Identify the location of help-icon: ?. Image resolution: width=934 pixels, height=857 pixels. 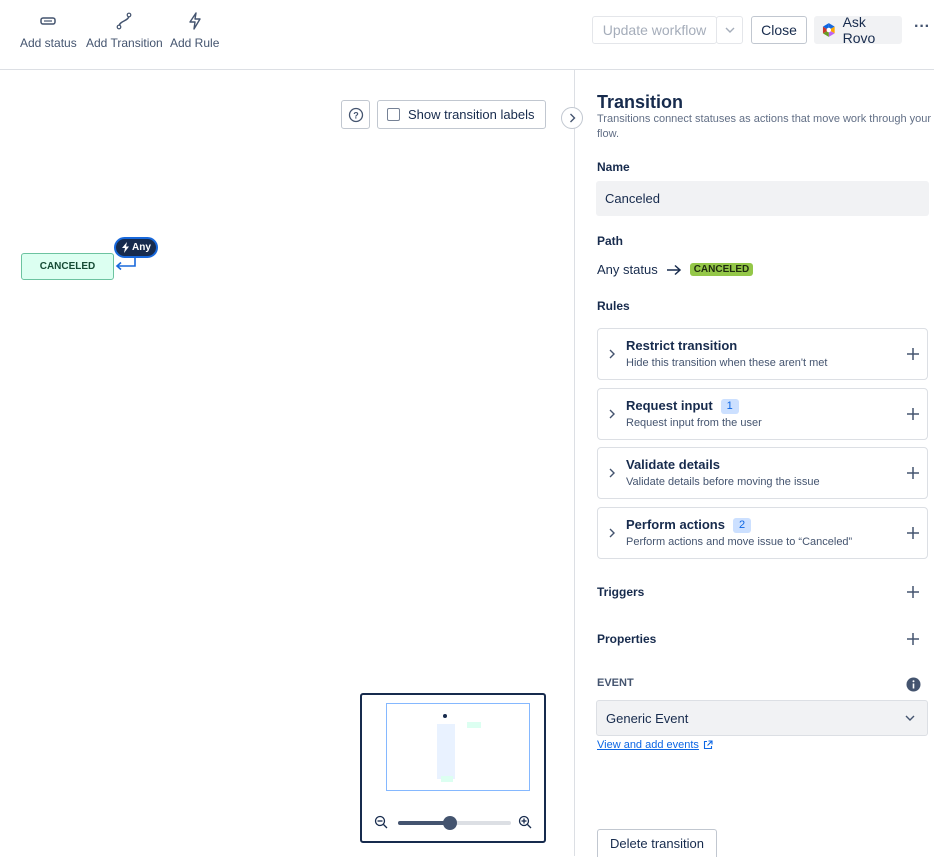
(355, 114).